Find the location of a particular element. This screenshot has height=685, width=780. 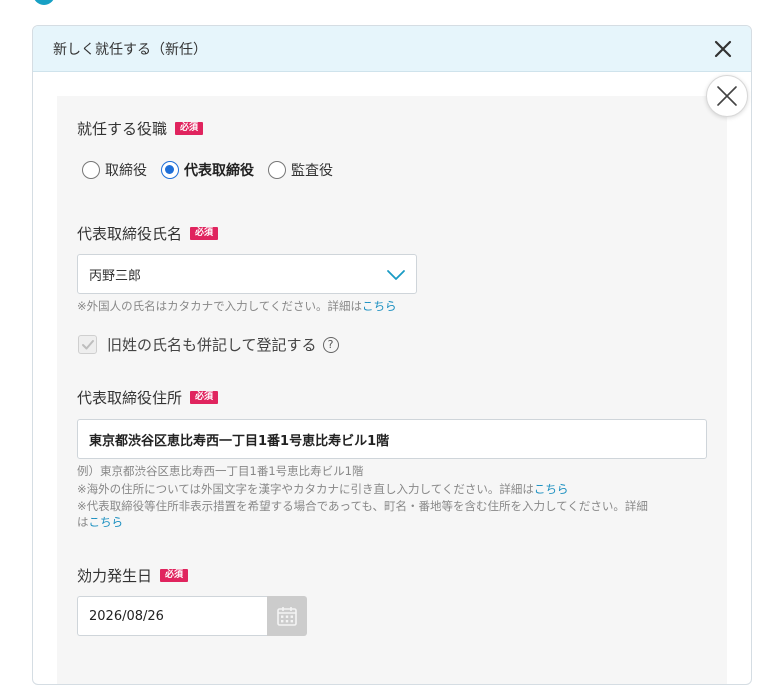

radio-label: 取締役 is located at coordinates (126, 171).